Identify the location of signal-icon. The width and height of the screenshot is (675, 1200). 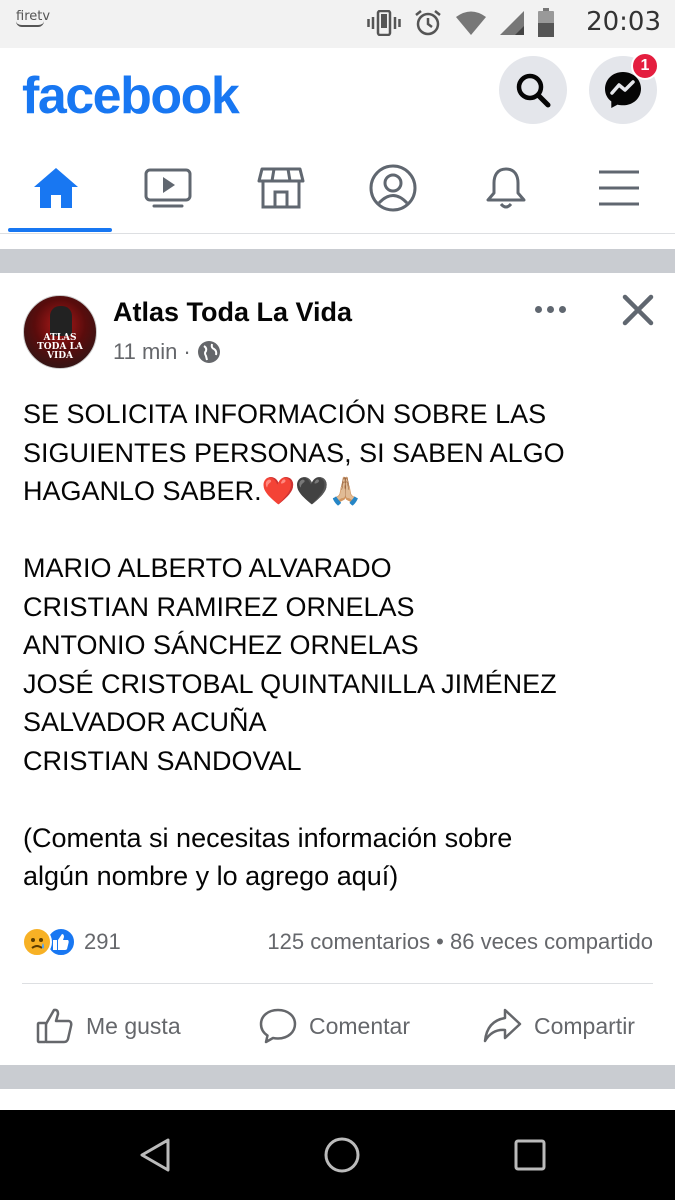
(512, 23).